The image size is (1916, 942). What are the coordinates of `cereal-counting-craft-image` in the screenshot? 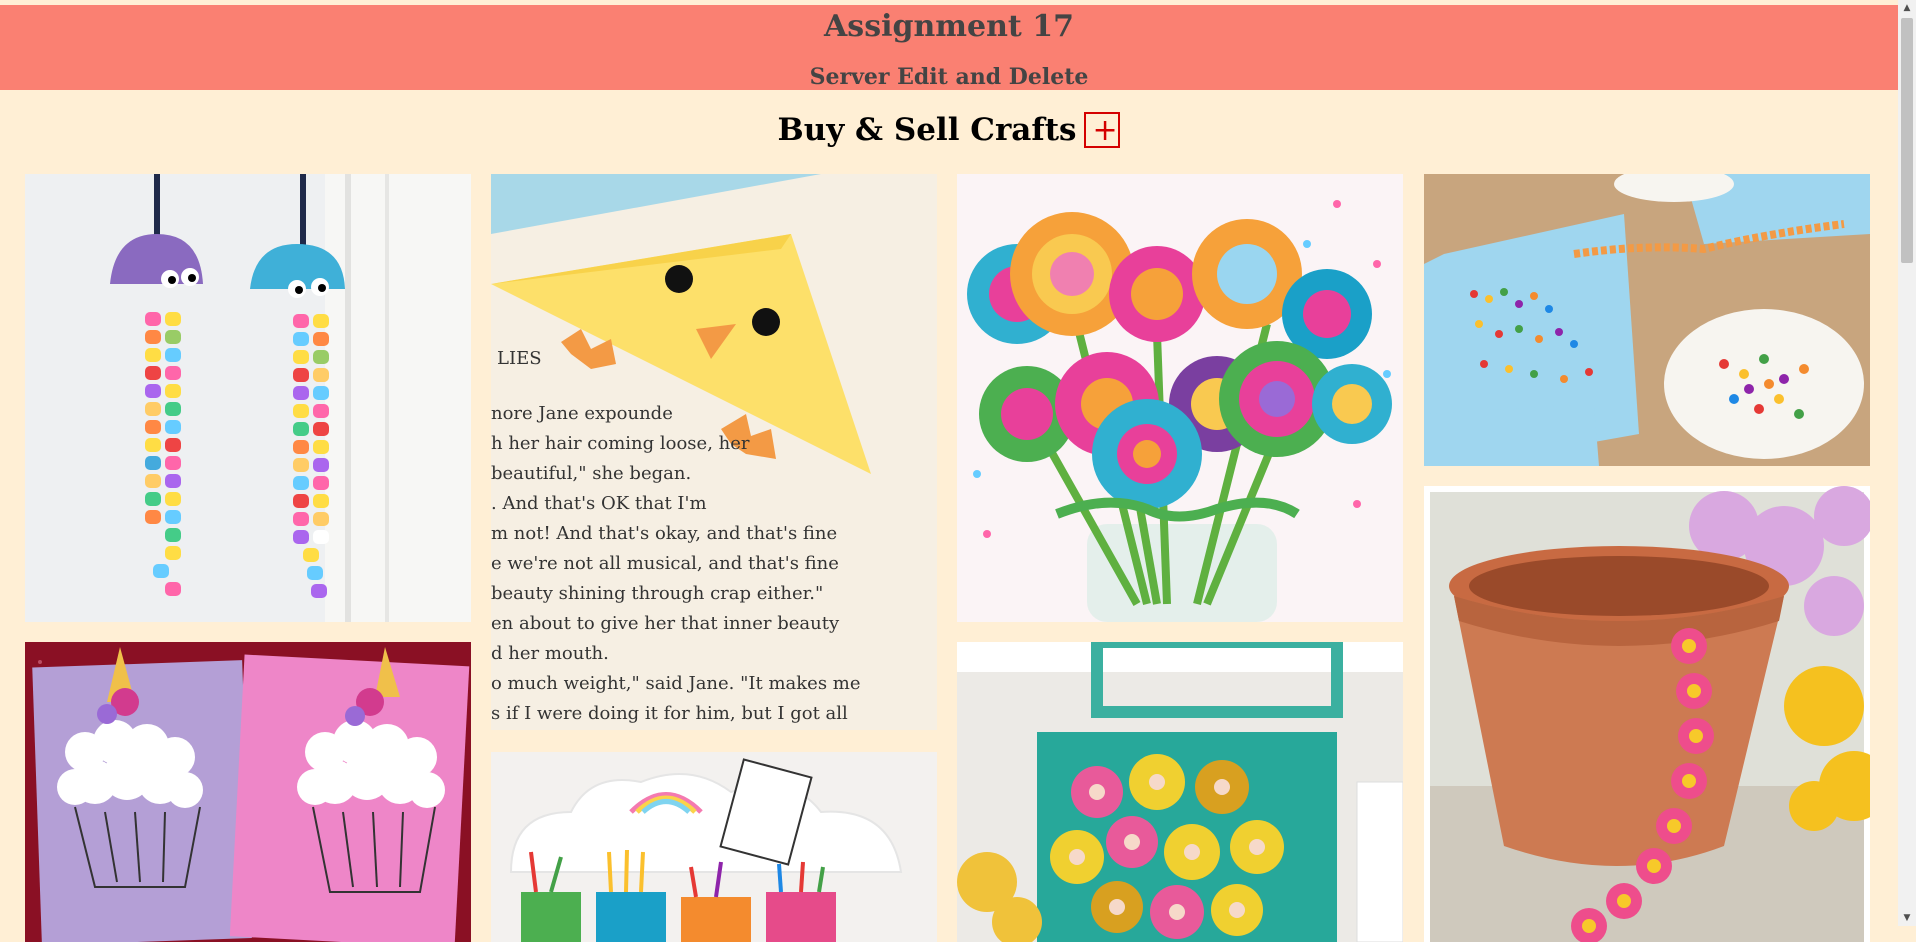 It's located at (1647, 320).